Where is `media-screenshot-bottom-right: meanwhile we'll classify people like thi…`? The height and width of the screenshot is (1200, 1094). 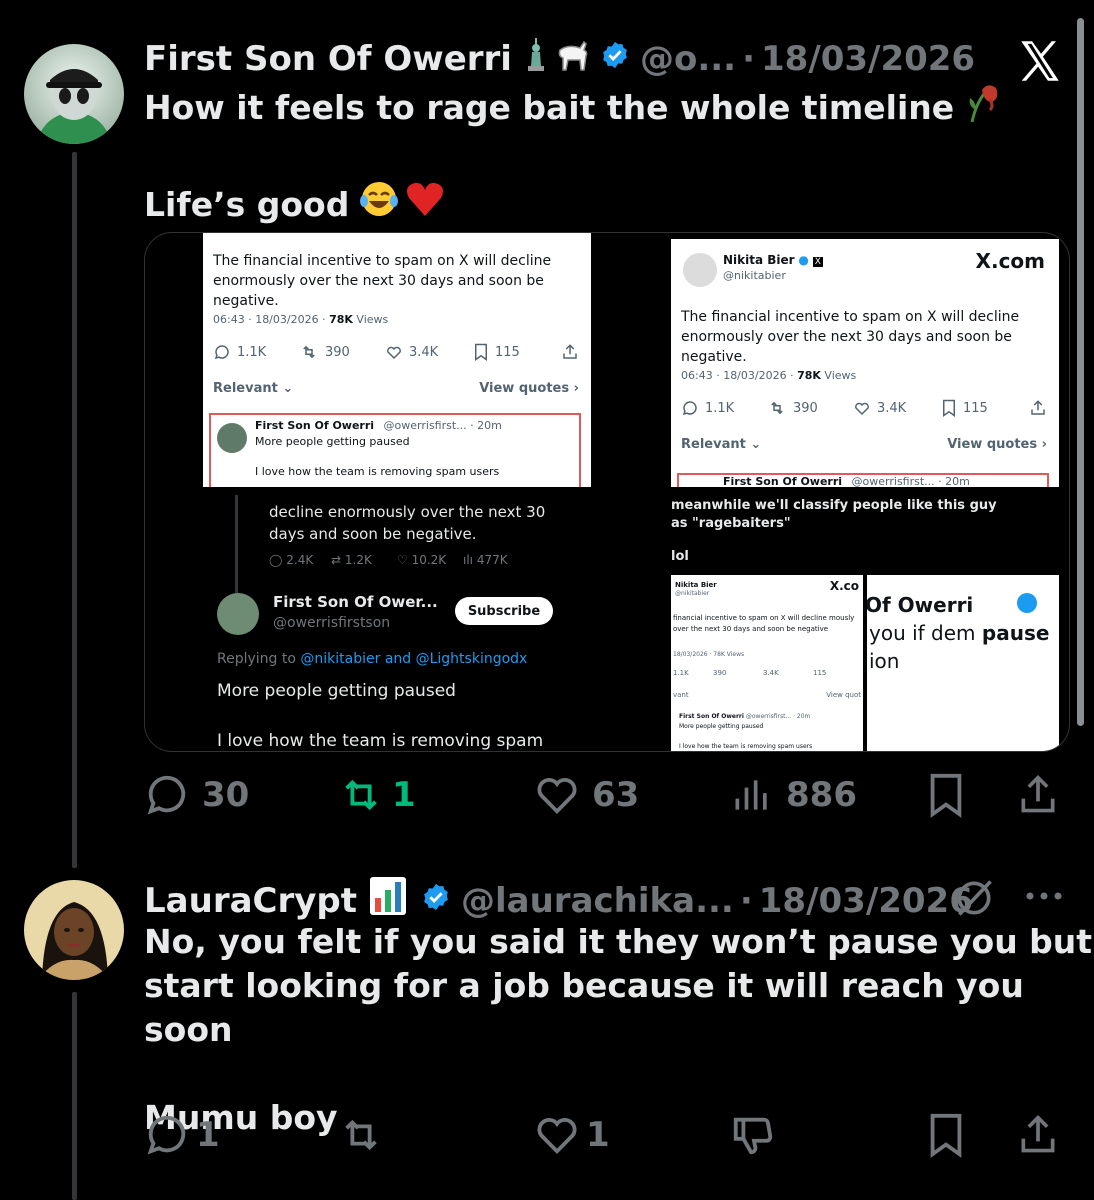 media-screenshot-bottom-right: meanwhile we'll classify people like thi… is located at coordinates (865, 623).